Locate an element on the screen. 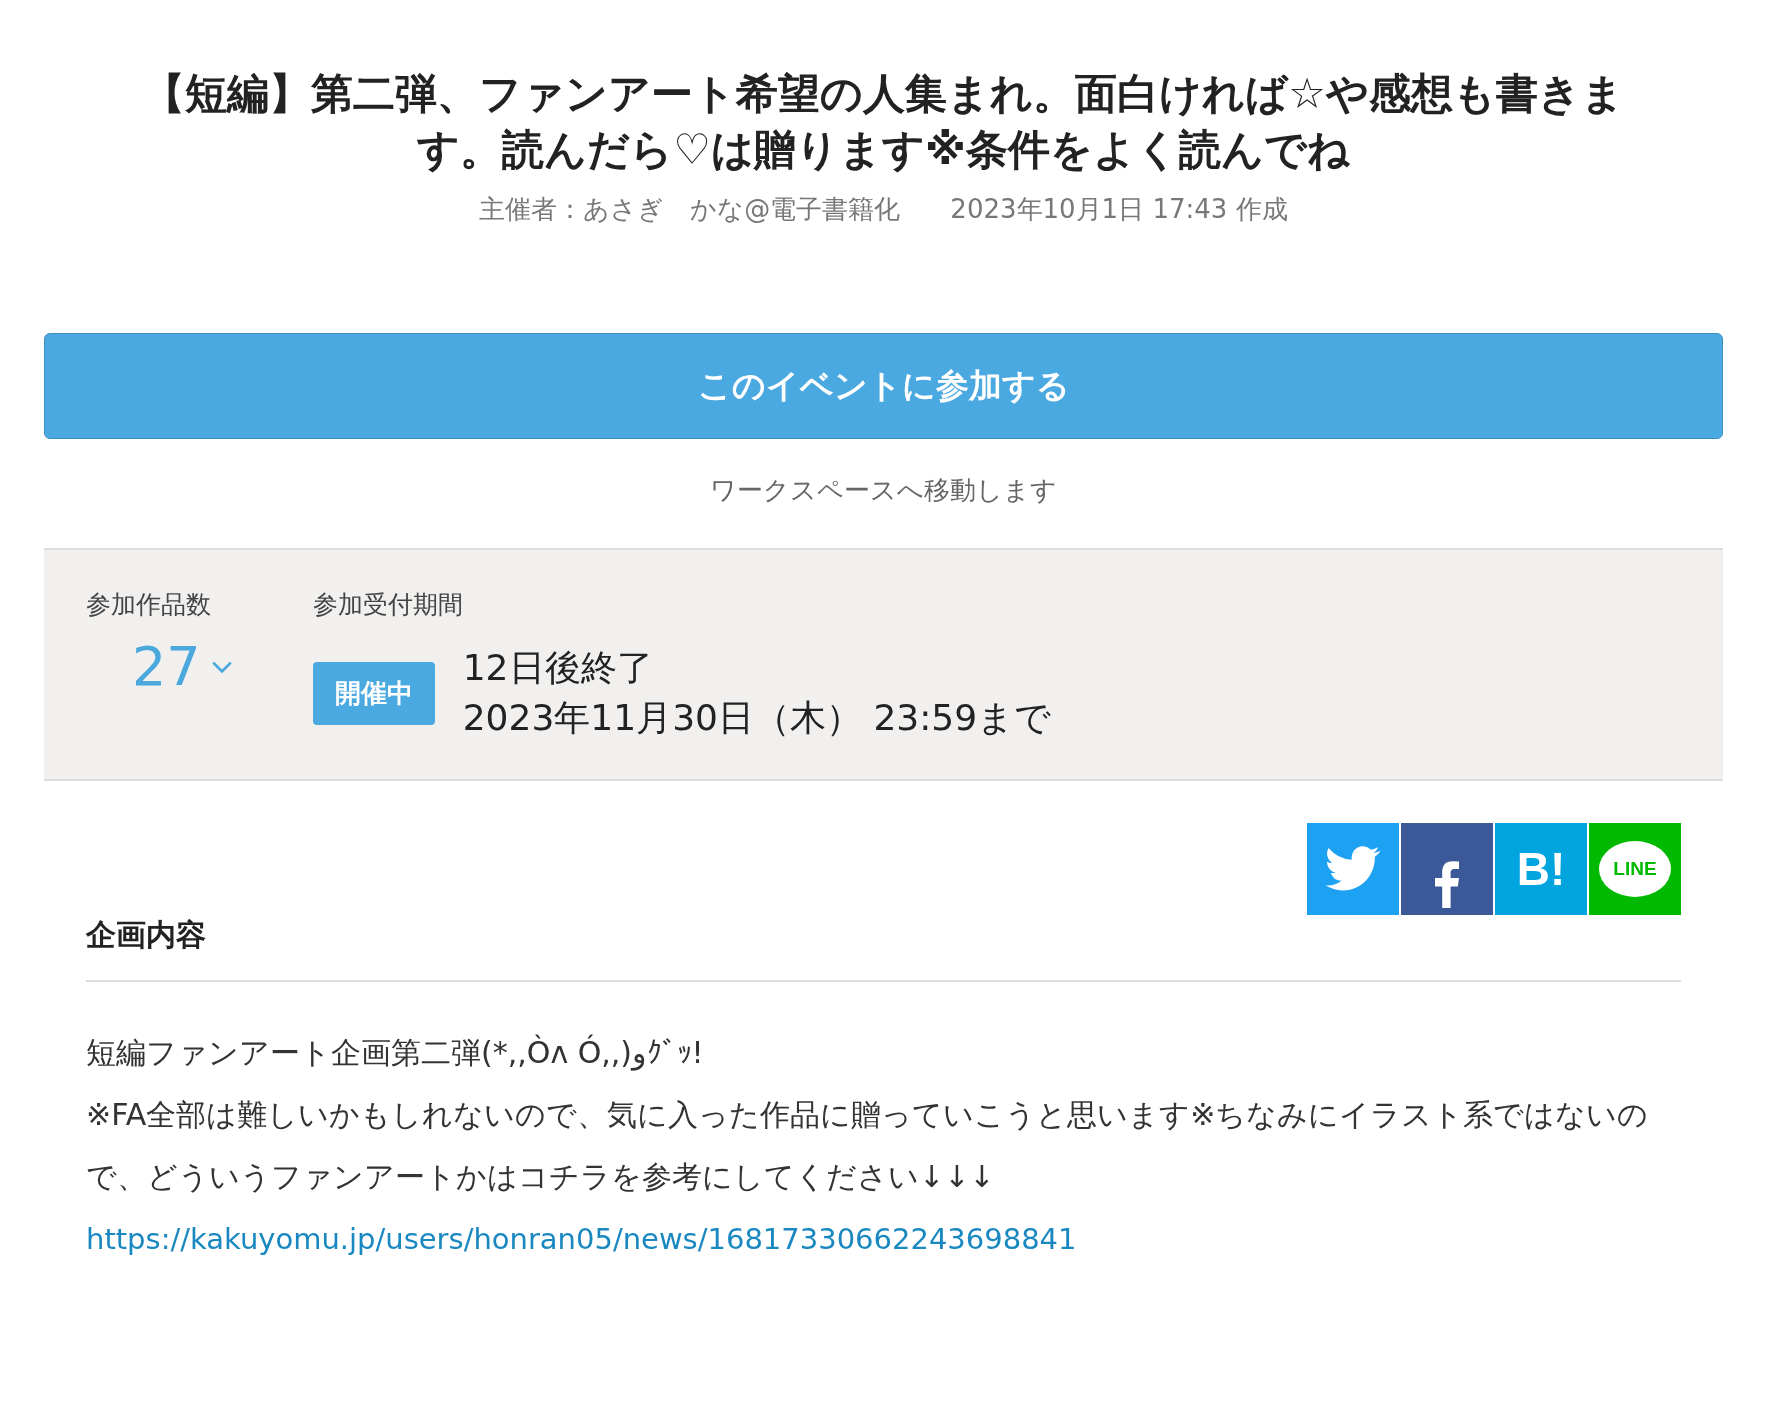  deadline-text: 2023年11月30日（木） 23:59まで is located at coordinates (757, 718).